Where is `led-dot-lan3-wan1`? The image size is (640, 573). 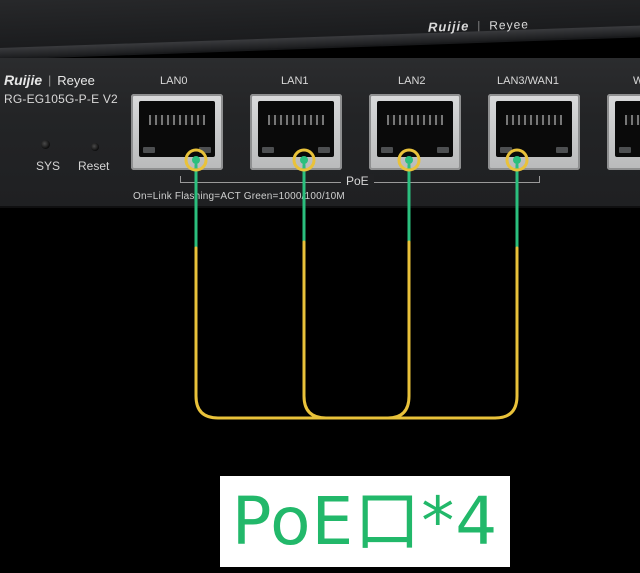 led-dot-lan3-wan1 is located at coordinates (517, 160).